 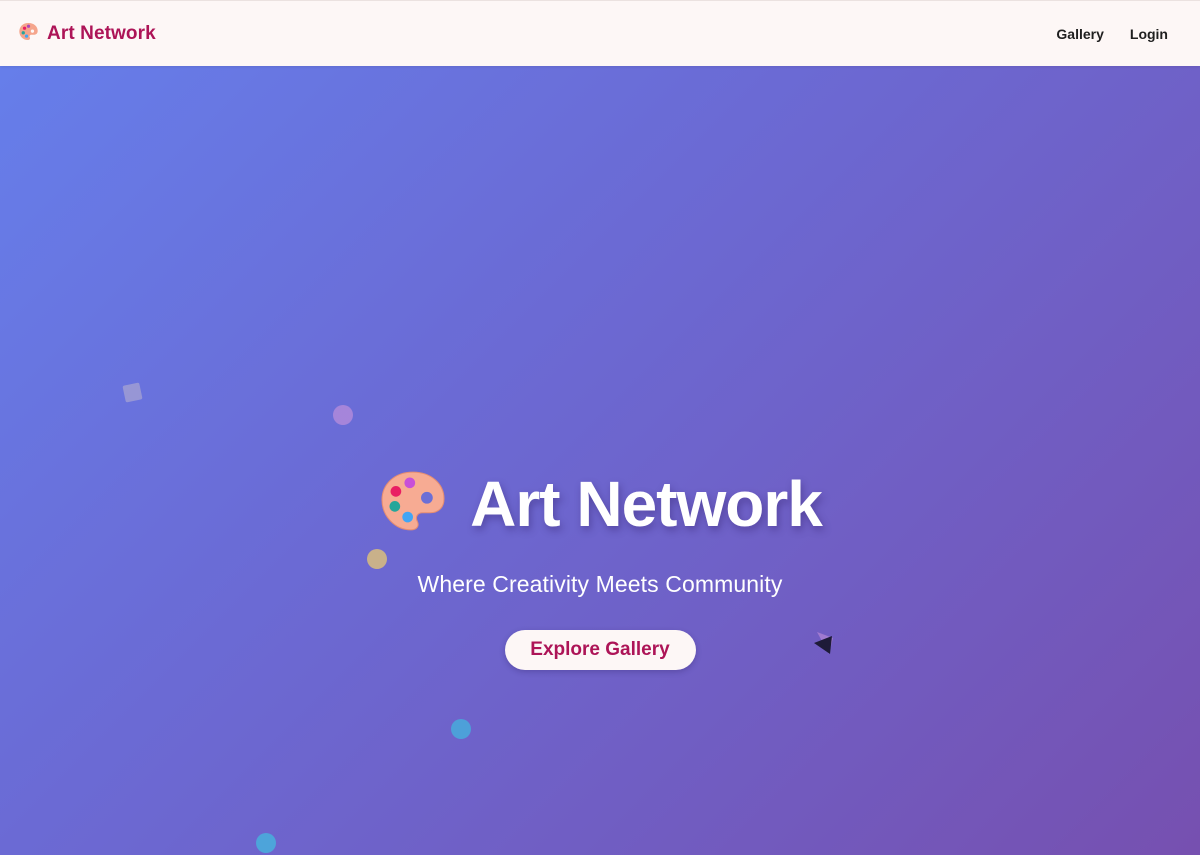 I want to click on brand-link: Art Network, so click(x=87, y=34).